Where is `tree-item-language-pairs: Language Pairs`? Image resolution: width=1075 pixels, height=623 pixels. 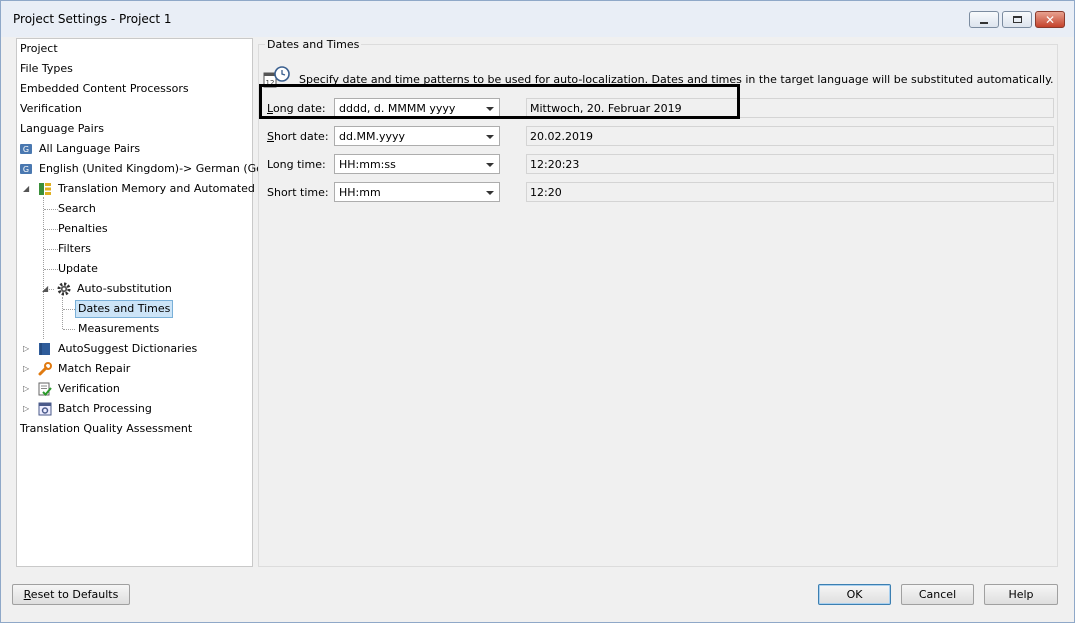
tree-item-language-pairs: Language Pairs is located at coordinates (62, 129).